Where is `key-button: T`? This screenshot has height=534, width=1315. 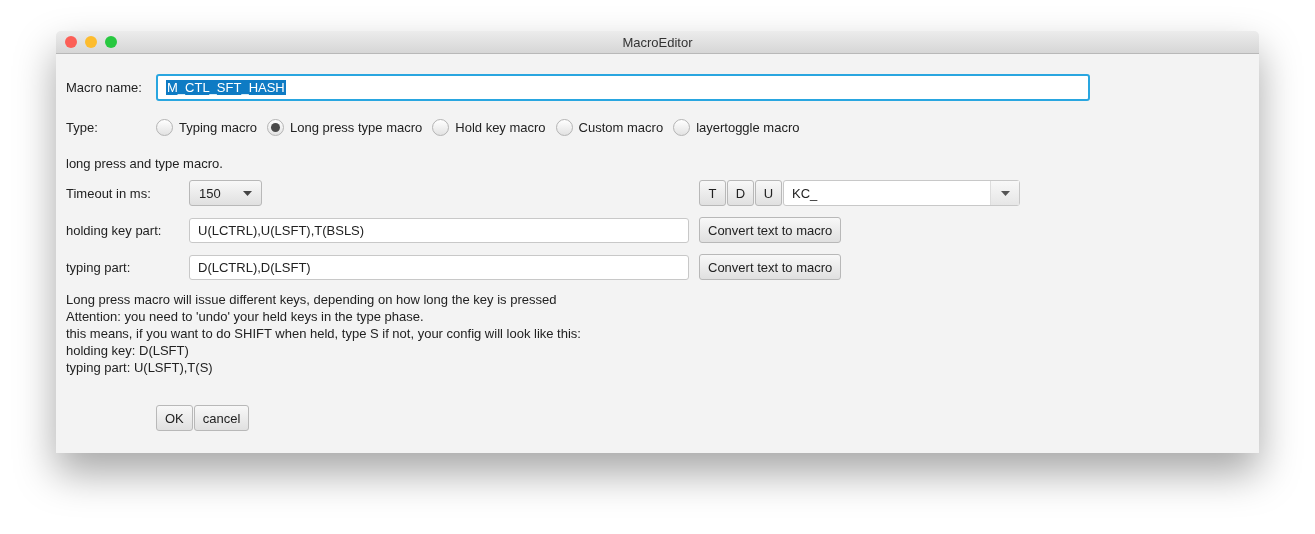
key-button: T is located at coordinates (712, 193).